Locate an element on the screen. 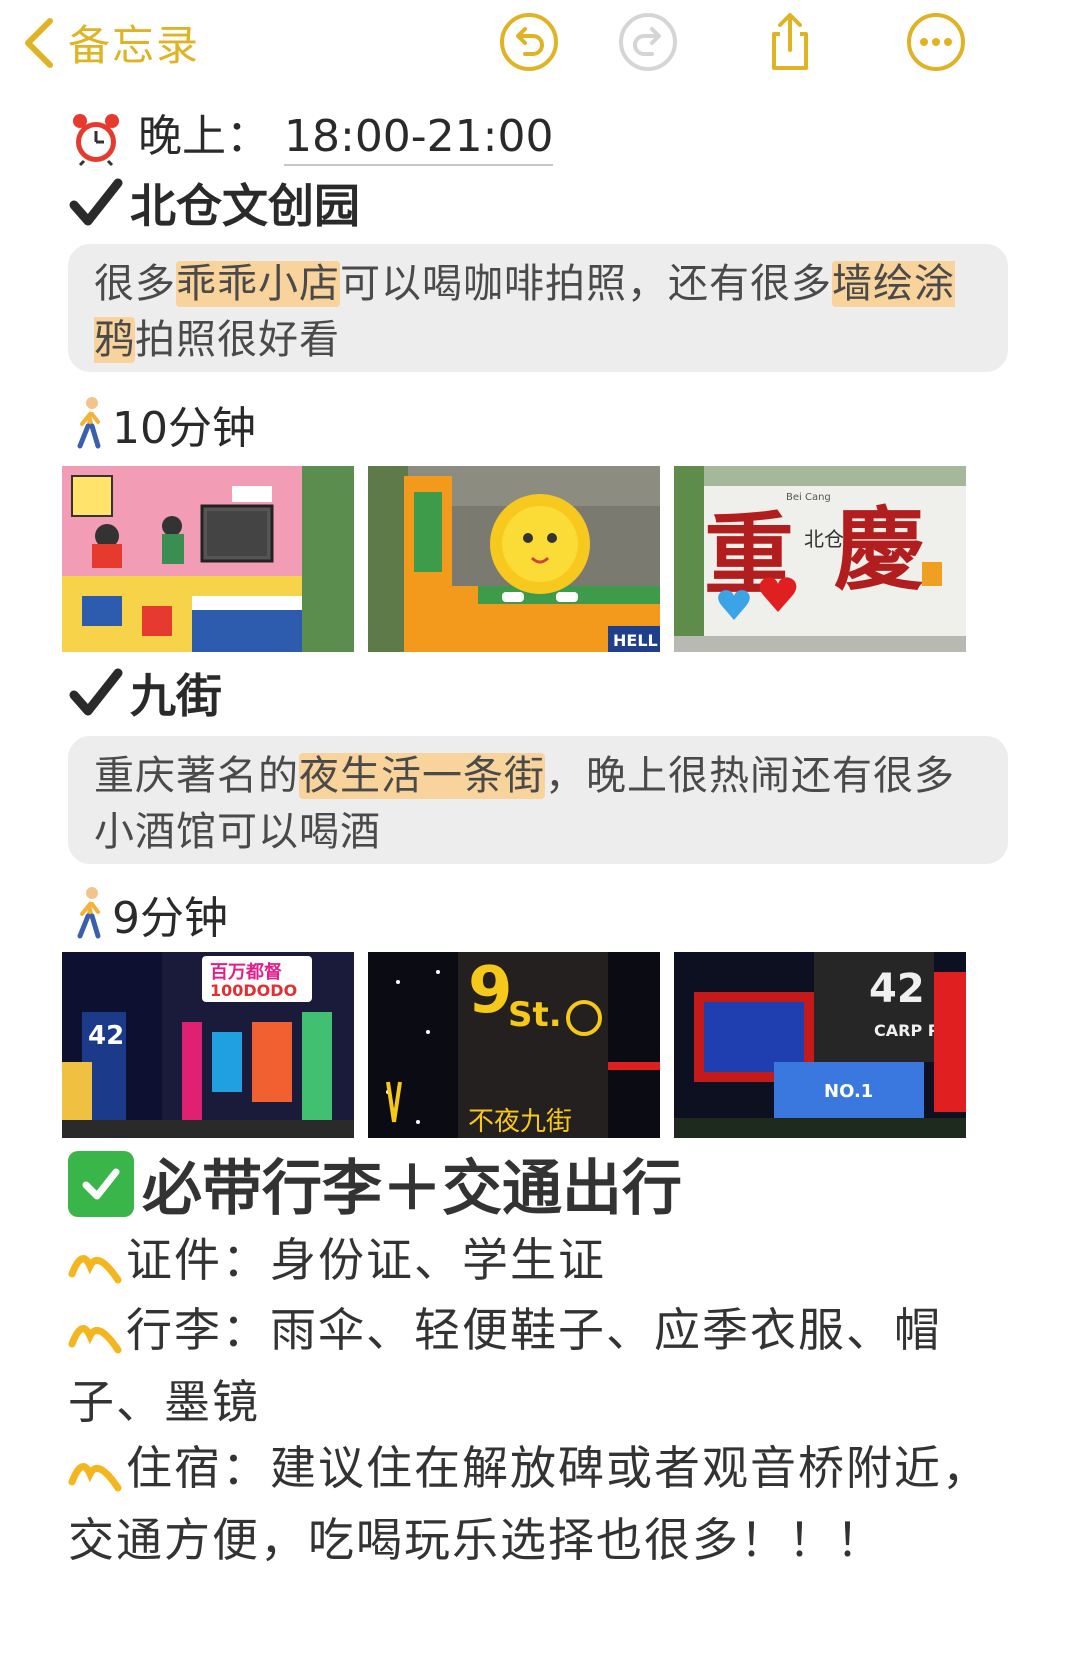 Image resolution: width=1080 pixels, height=1678 pixels. packing-title: 必带行李＋交通出行 is located at coordinates (412, 1189).